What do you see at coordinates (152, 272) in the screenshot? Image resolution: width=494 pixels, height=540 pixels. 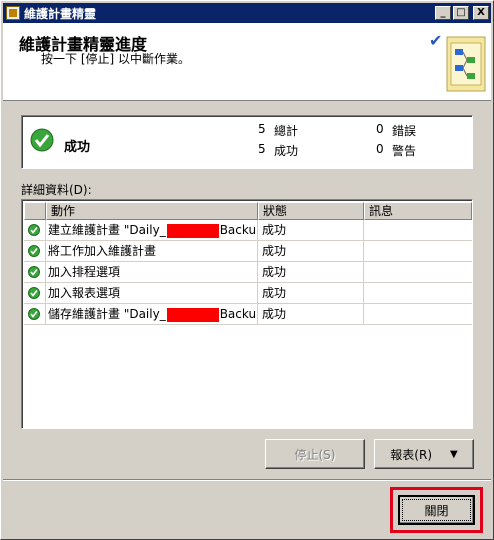 I see `row-action: 加入排程選項` at bounding box center [152, 272].